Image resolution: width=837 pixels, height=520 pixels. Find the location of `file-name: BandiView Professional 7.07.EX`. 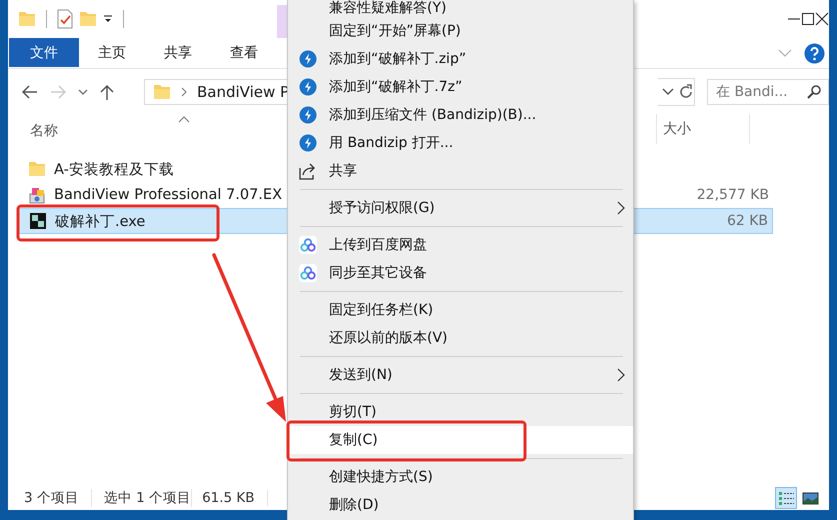

file-name: BandiView Professional 7.07.EX is located at coordinates (168, 195).